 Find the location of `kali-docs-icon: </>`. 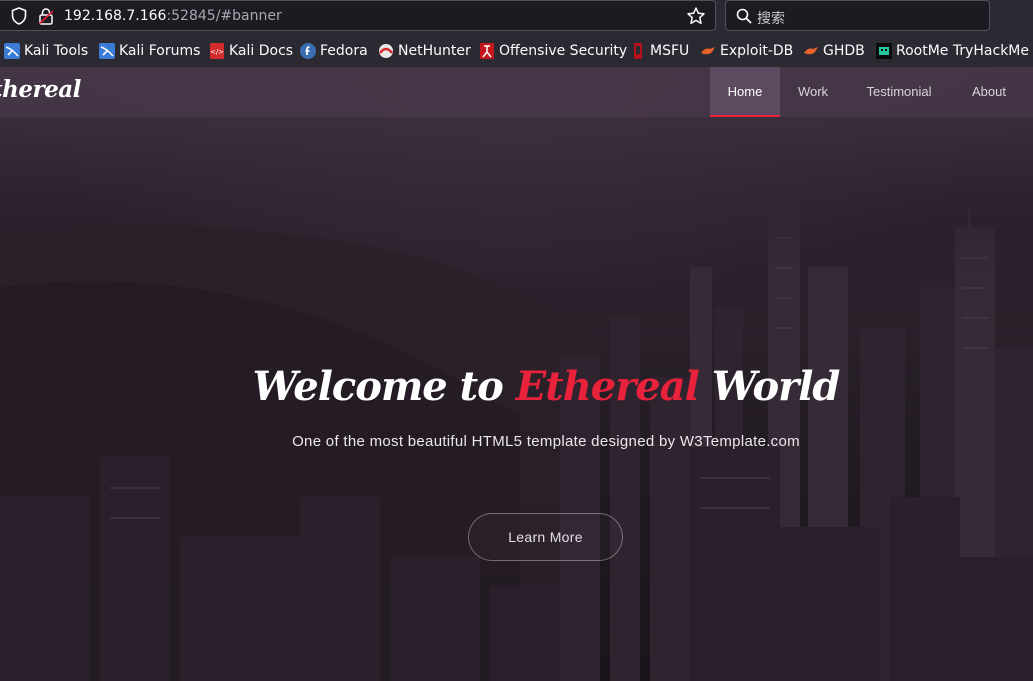

kali-docs-icon: </> is located at coordinates (217, 51).